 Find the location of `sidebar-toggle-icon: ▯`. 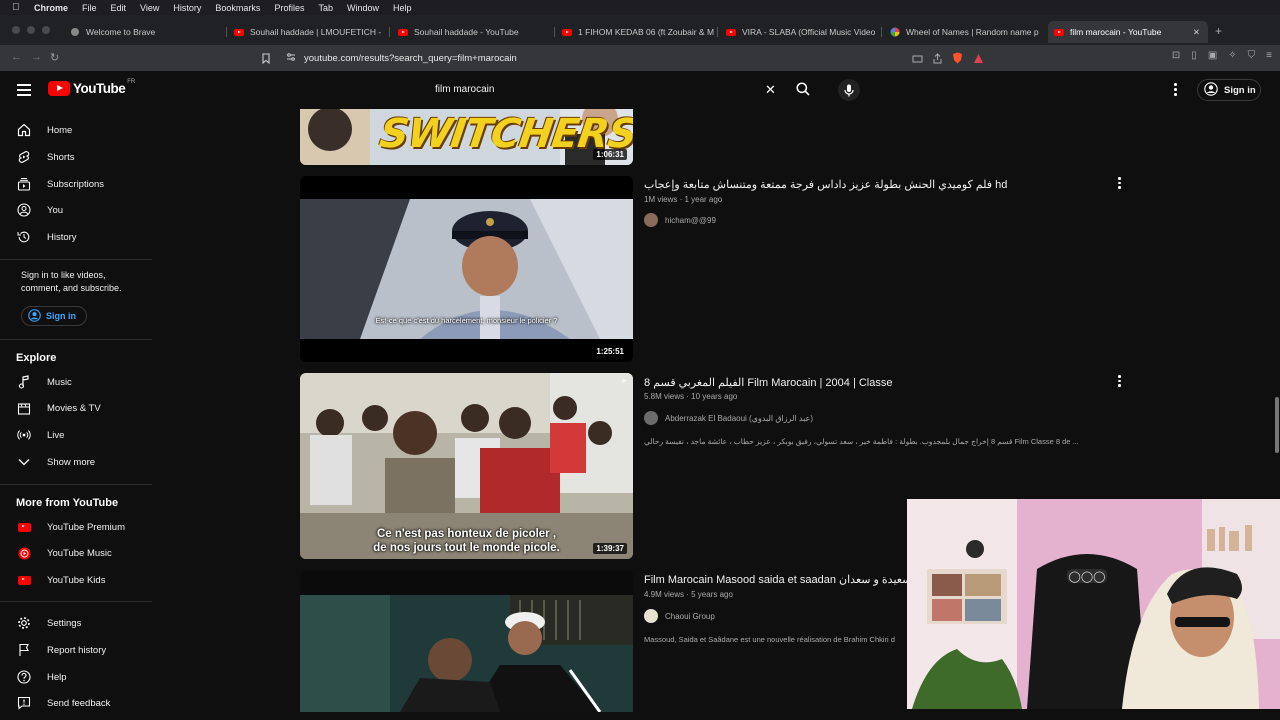

sidebar-toggle-icon: ▯ is located at coordinates (1194, 55).